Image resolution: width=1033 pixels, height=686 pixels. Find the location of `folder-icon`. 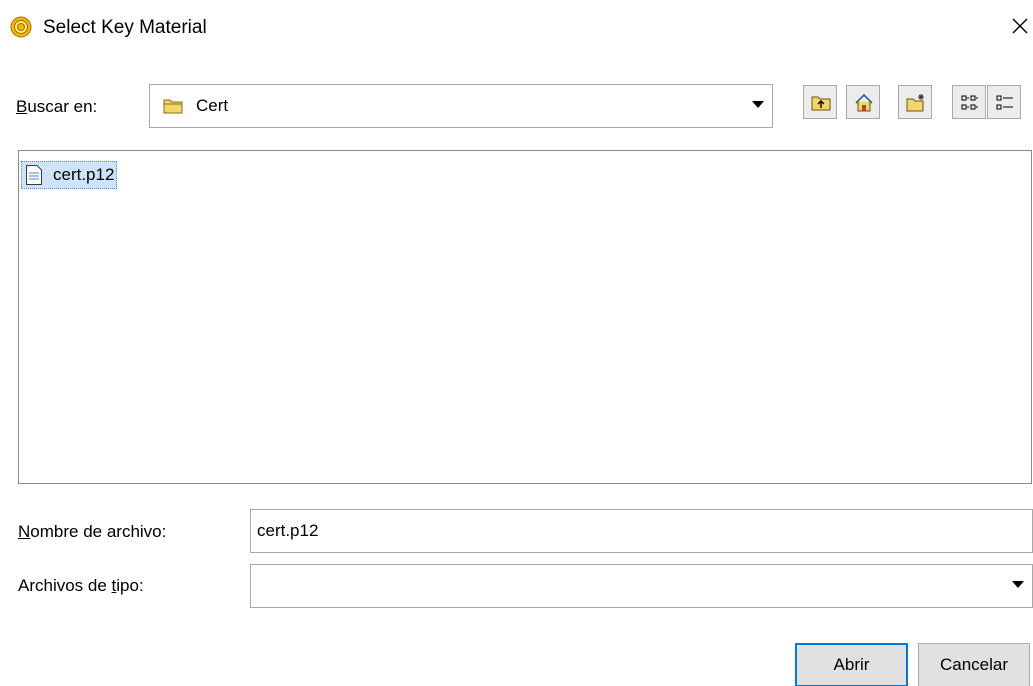

folder-icon is located at coordinates (173, 106).